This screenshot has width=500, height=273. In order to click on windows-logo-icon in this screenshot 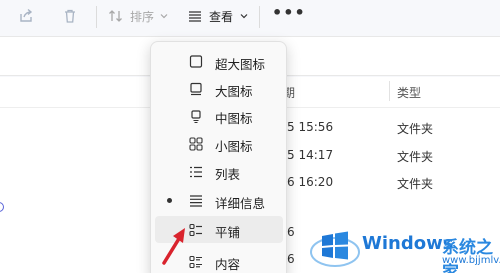, I will do `click(335, 249)`.